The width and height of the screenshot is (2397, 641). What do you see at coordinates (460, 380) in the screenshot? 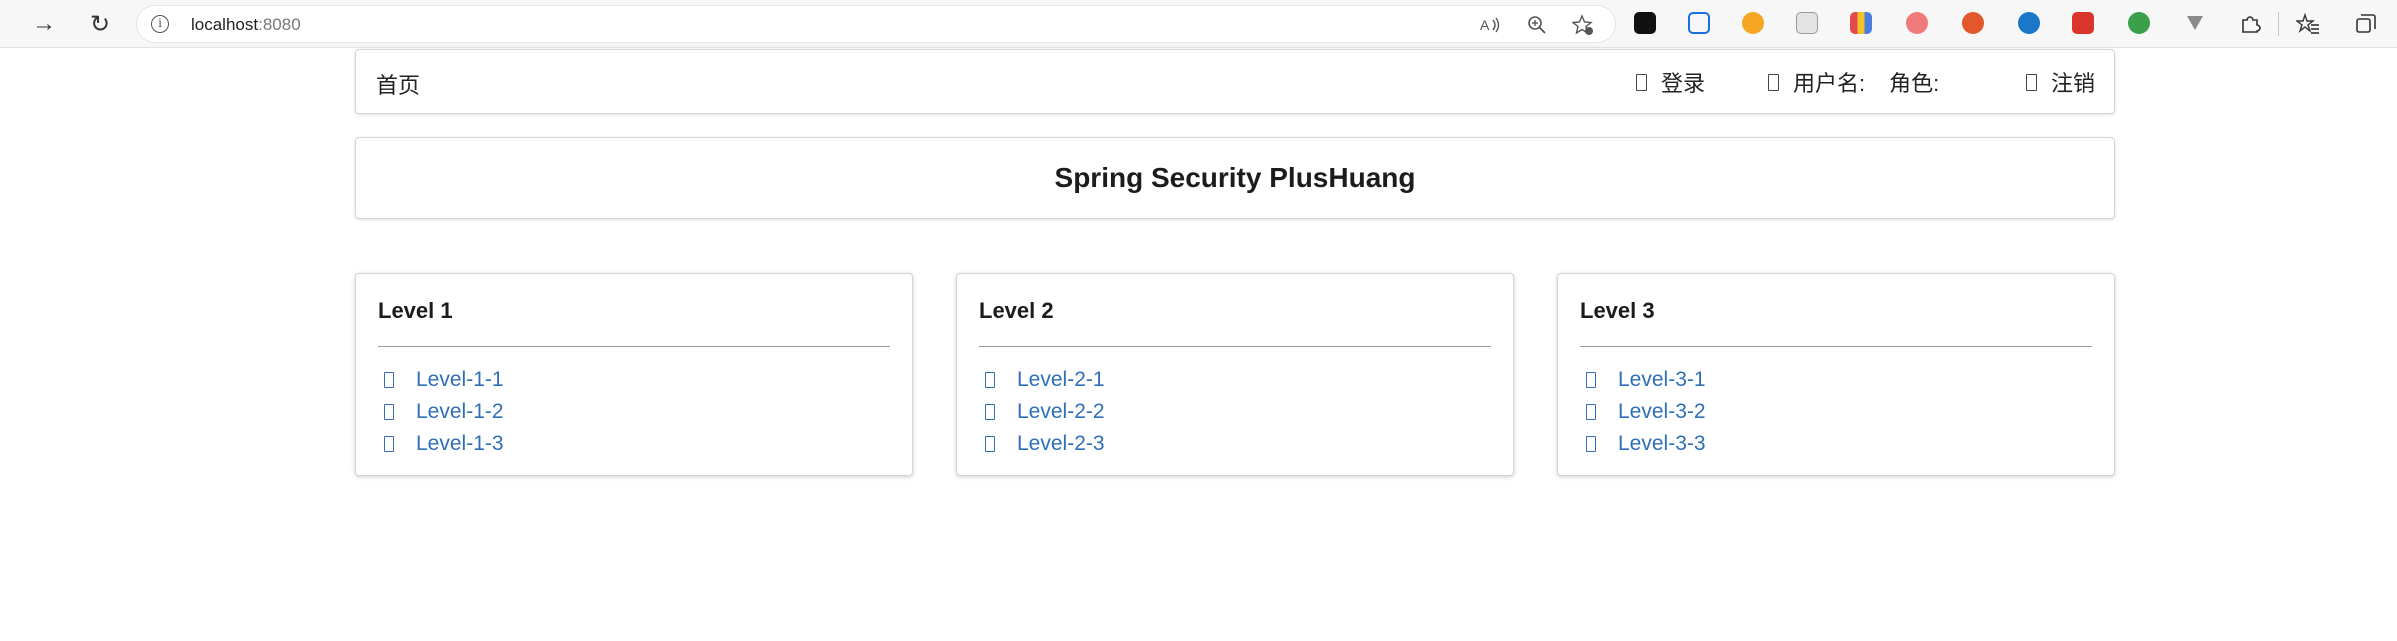
I see `level-link: Level-1-1` at bounding box center [460, 380].